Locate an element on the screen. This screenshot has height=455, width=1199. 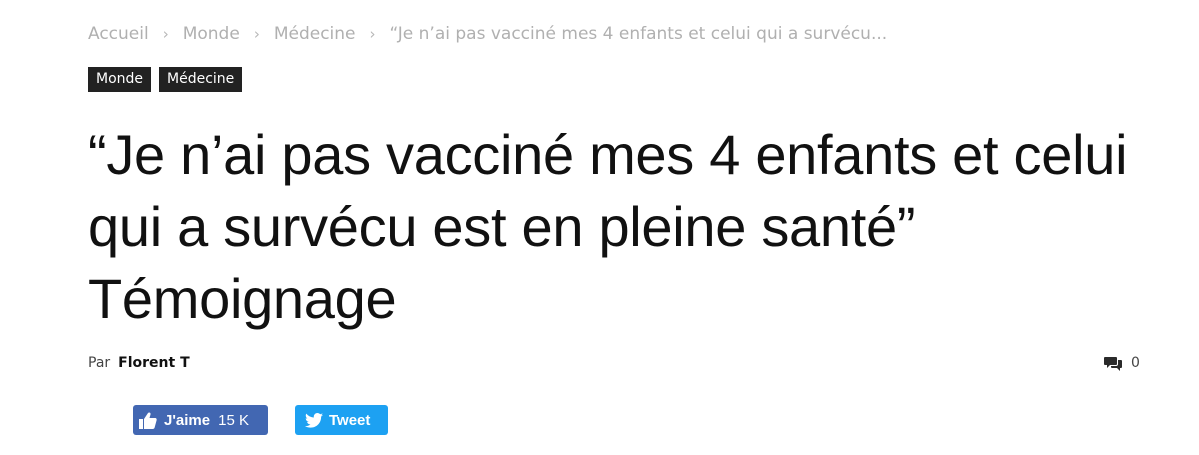
share-buttons: J'aime 15 K Tweet is located at coordinates (260, 420).